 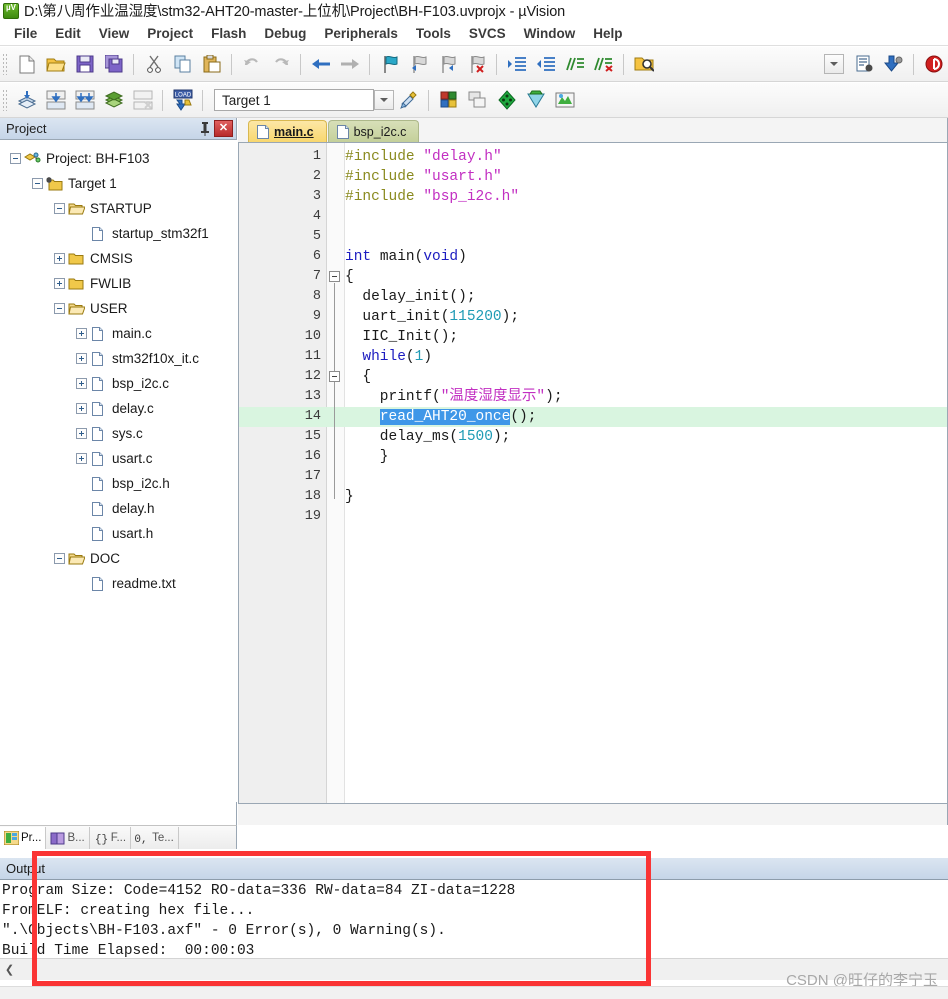 What do you see at coordinates (118, 233) in the screenshot?
I see `tree-node: startup_stm32f1` at bounding box center [118, 233].